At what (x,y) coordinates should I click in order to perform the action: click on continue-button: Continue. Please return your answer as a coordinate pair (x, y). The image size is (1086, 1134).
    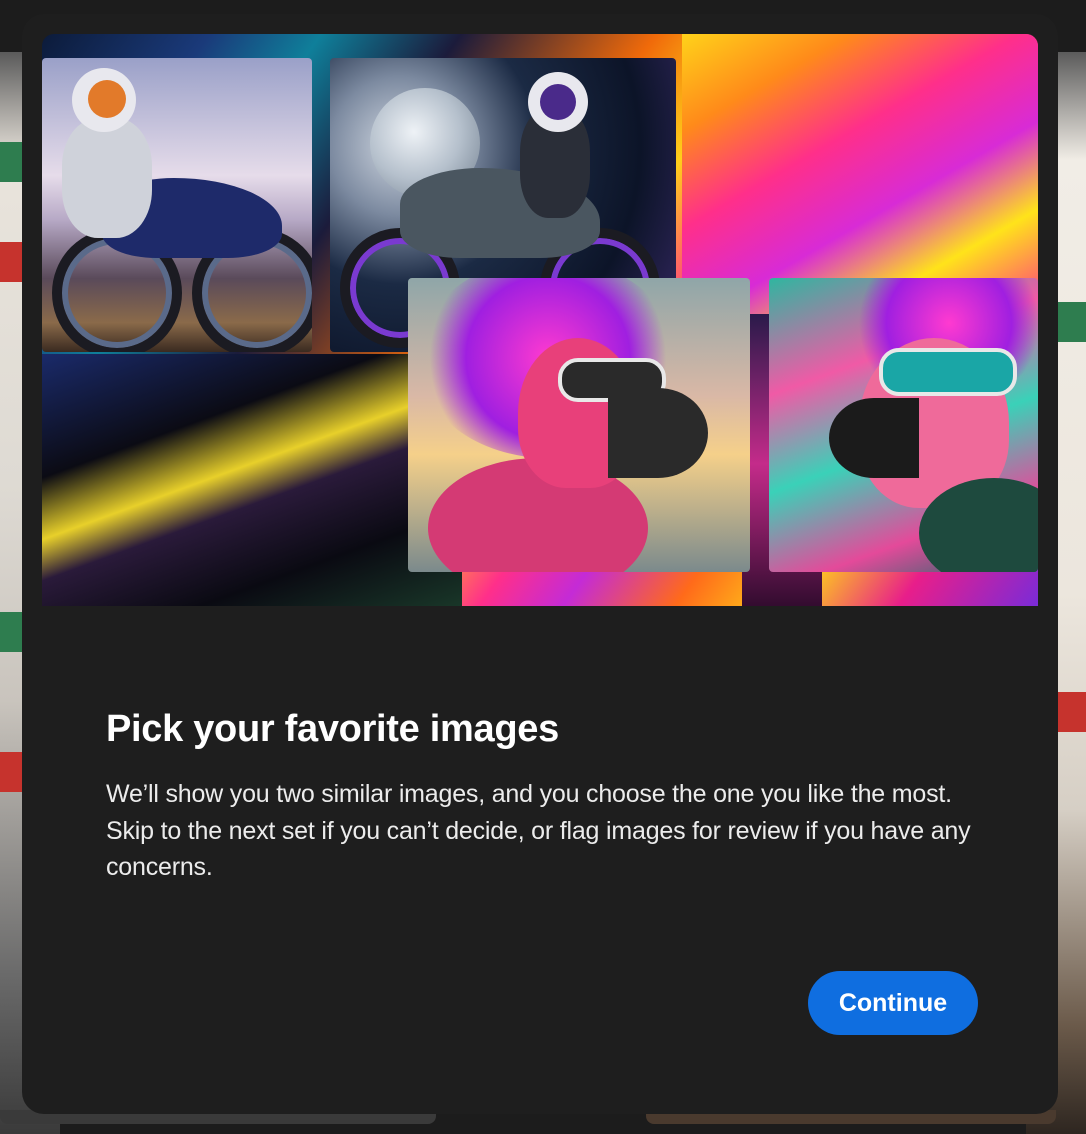
    Looking at the image, I should click on (893, 1003).